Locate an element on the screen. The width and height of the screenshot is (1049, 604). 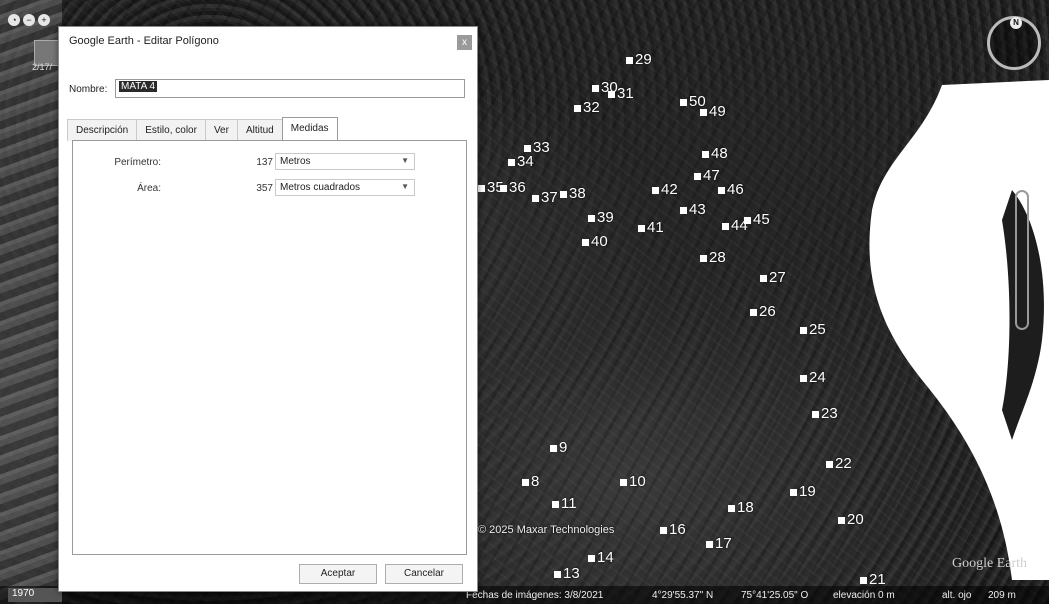
tab-descripcion: Descripción is located at coordinates (102, 130).